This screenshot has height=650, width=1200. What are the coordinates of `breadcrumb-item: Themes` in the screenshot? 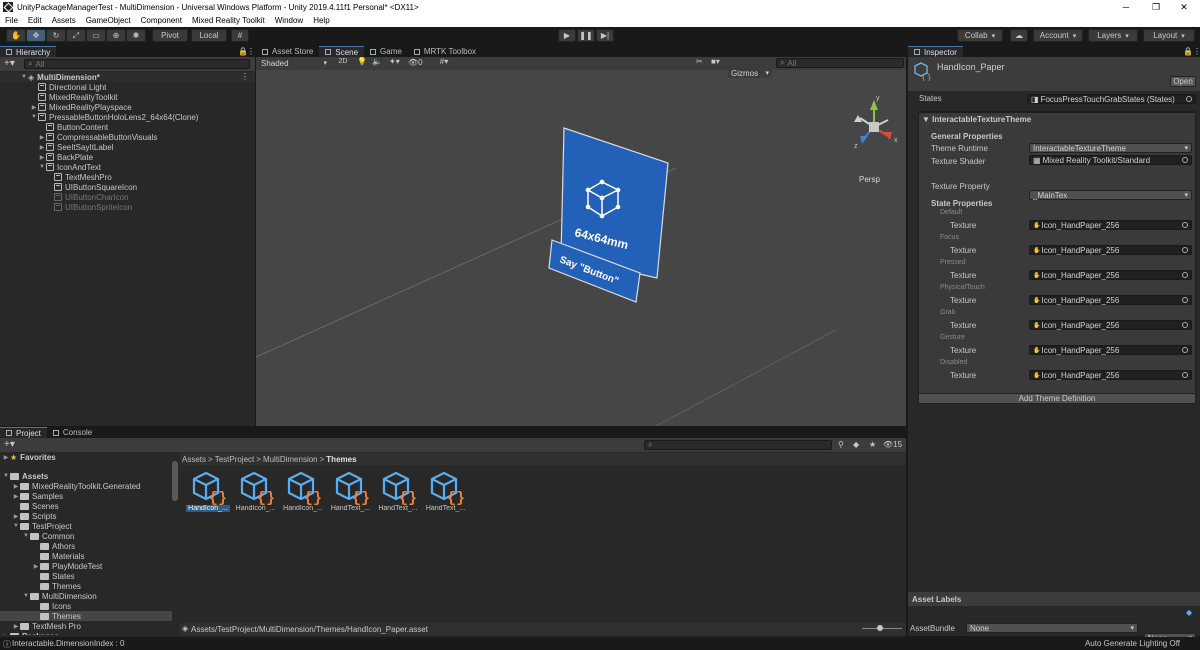 It's located at (341, 459).